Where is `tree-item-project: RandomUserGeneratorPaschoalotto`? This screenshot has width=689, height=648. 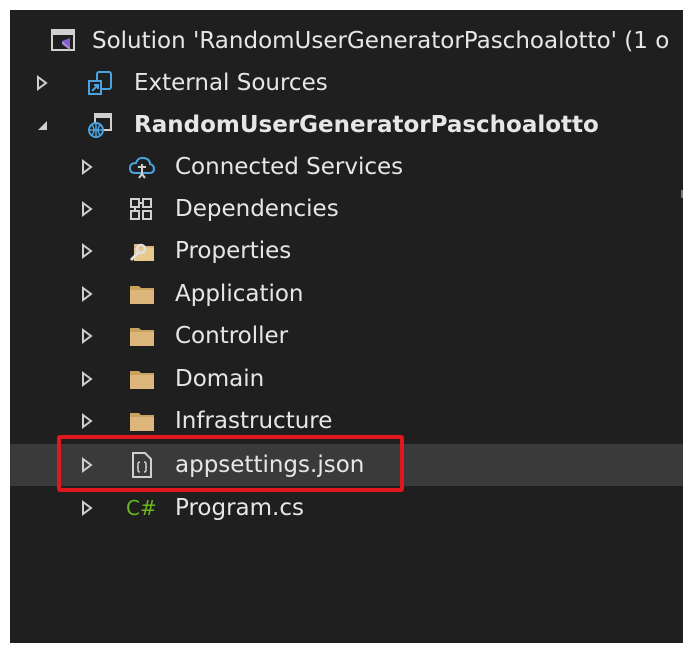 tree-item-project: RandomUserGeneratorPaschoalotto is located at coordinates (346, 125).